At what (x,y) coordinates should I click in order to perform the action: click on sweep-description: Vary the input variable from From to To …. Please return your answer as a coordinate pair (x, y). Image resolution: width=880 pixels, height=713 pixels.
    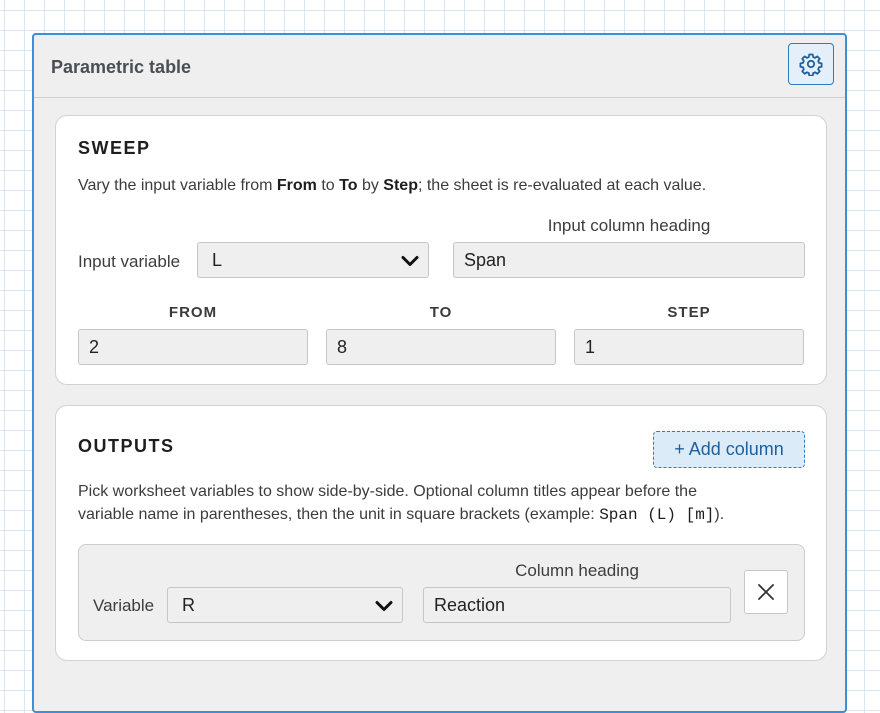
    Looking at the image, I should click on (392, 185).